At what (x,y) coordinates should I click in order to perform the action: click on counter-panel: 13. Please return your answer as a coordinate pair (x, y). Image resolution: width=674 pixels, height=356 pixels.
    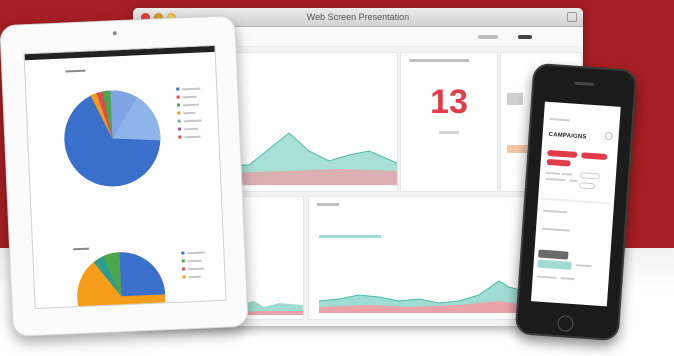
    Looking at the image, I should click on (449, 122).